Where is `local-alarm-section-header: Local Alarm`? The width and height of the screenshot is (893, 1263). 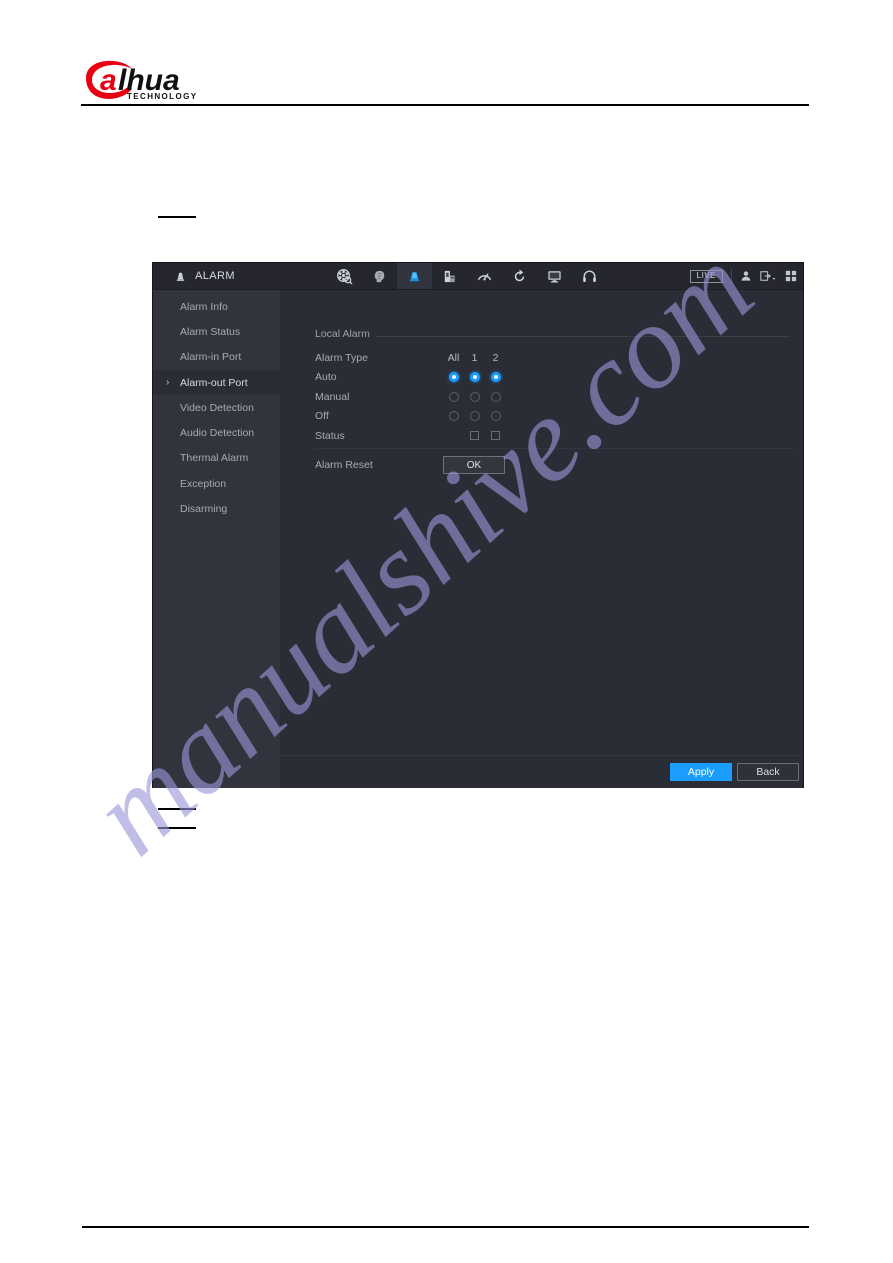 local-alarm-section-header: Local Alarm is located at coordinates (556, 335).